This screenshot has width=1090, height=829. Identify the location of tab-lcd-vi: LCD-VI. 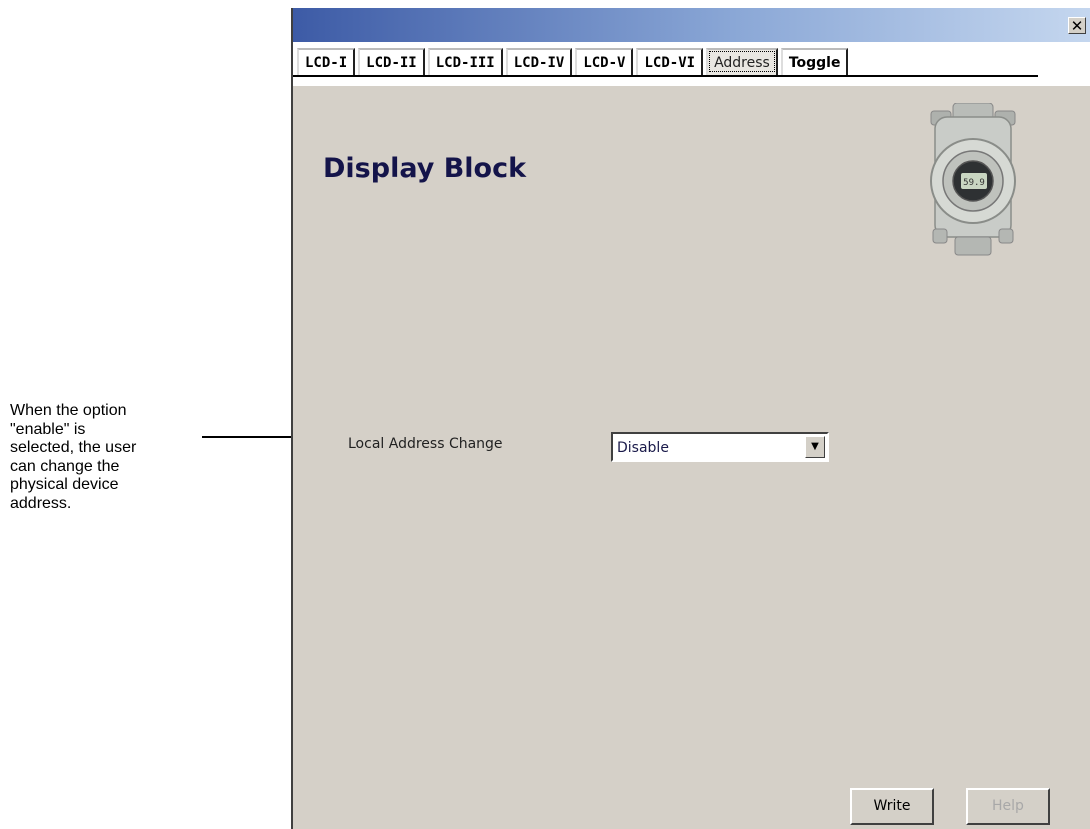
(670, 61).